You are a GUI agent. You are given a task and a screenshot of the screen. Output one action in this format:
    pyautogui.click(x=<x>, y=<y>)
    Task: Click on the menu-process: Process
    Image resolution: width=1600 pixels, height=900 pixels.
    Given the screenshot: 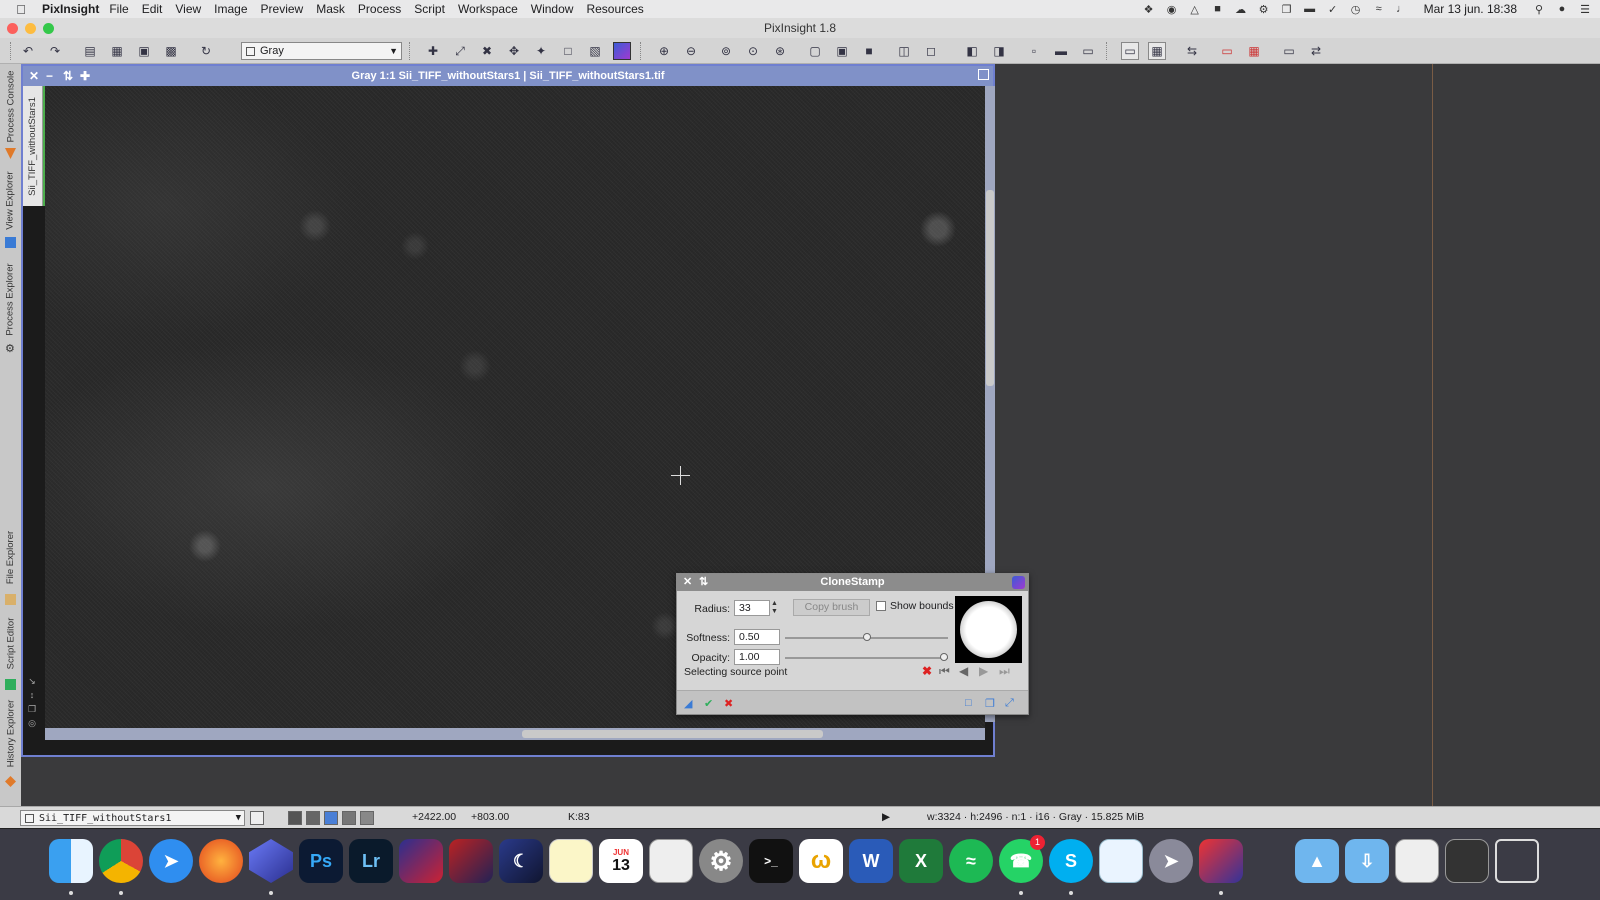 What is the action you would take?
    pyautogui.click(x=379, y=9)
    